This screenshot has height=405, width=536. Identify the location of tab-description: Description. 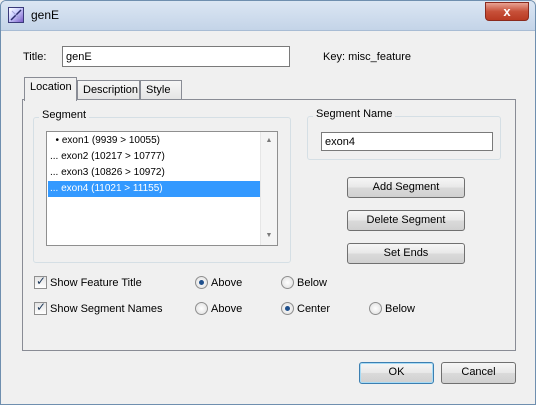
(108, 90).